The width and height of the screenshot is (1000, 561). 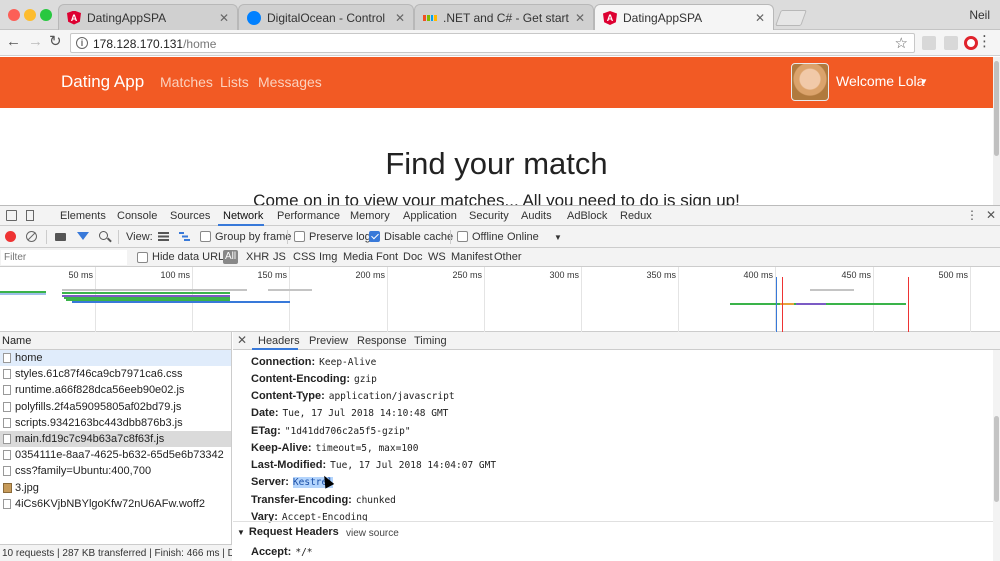 What do you see at coordinates (137, 216) in the screenshot?
I see `devtools-tab-console: Console` at bounding box center [137, 216].